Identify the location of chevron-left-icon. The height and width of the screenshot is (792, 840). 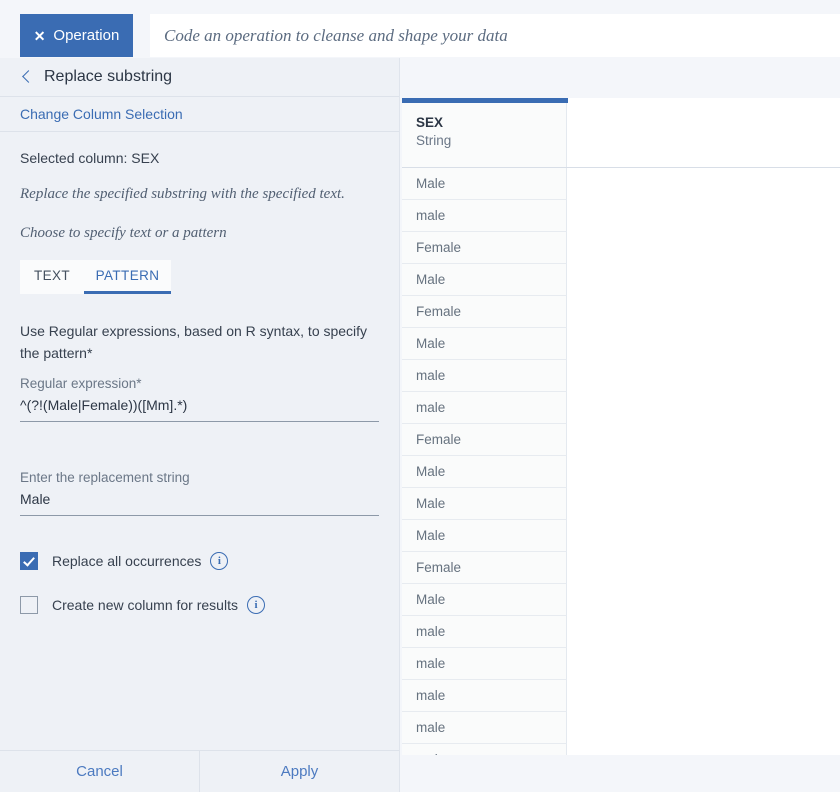
(27, 77).